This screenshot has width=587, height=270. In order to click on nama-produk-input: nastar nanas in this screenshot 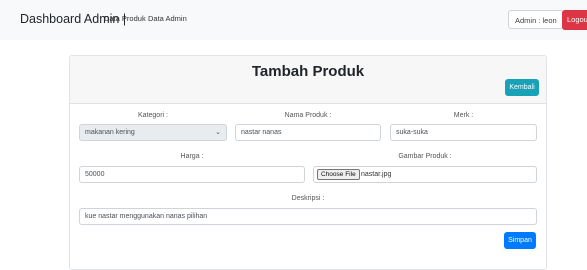, I will do `click(308, 132)`.